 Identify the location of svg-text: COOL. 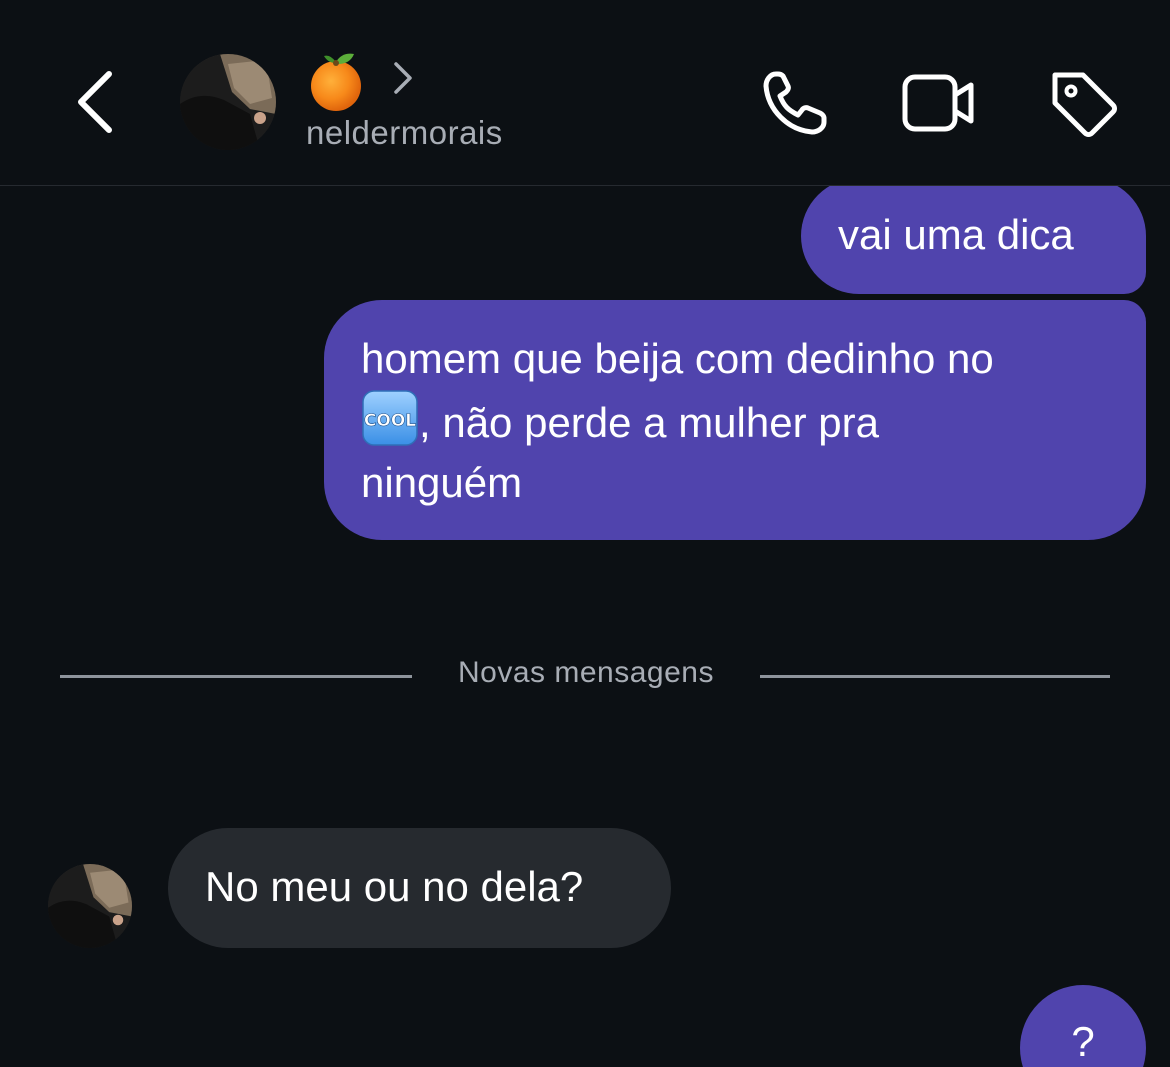
(390, 421).